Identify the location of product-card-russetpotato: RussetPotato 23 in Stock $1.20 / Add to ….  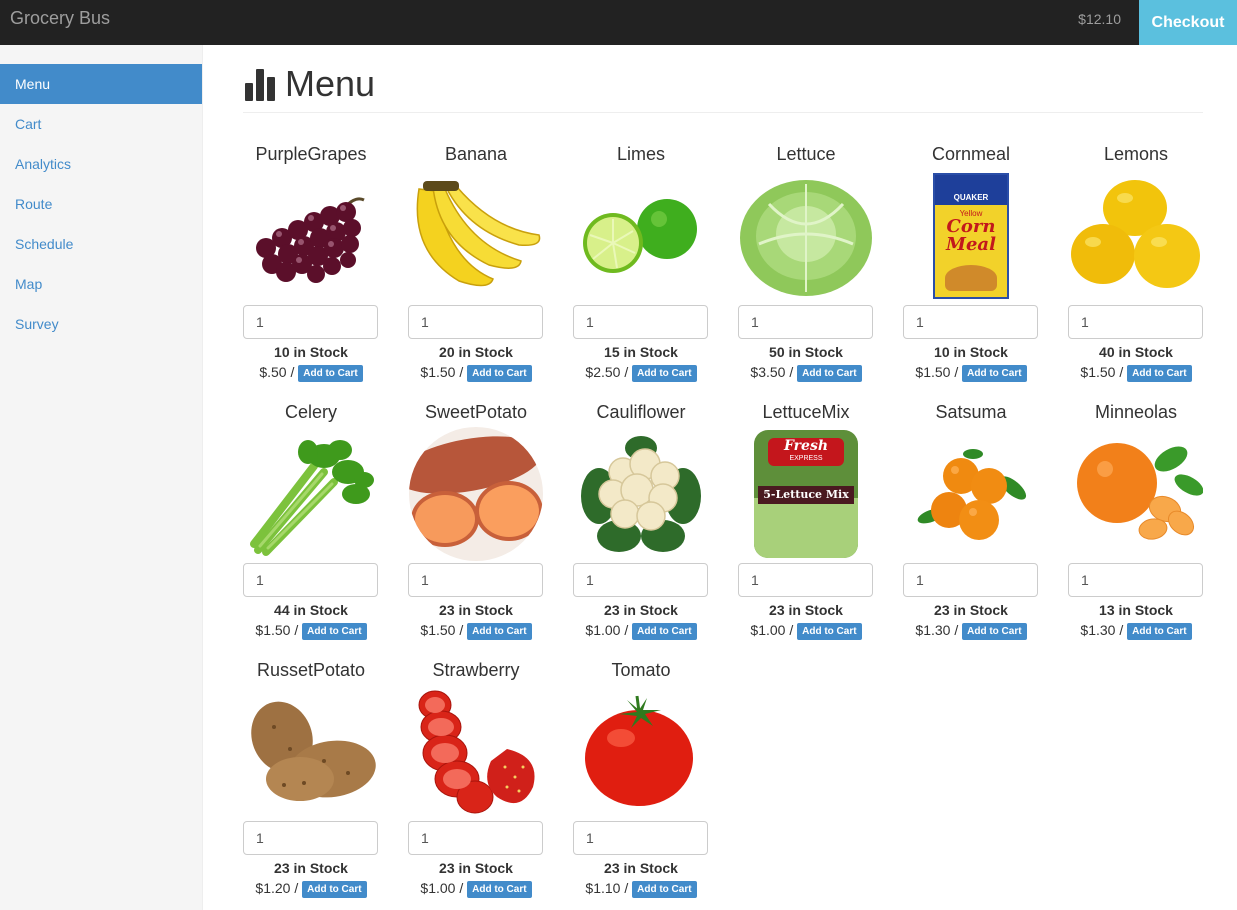
(311, 779).